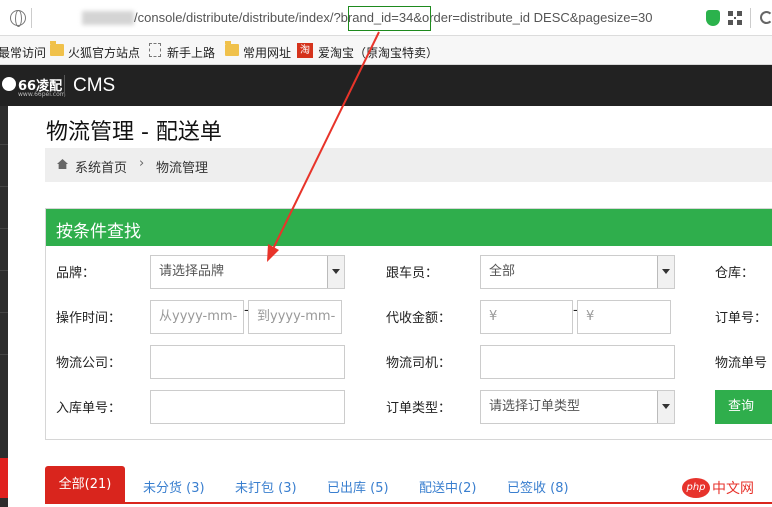  What do you see at coordinates (142, 163) in the screenshot?
I see `chevron-right-icon: ›` at bounding box center [142, 163].